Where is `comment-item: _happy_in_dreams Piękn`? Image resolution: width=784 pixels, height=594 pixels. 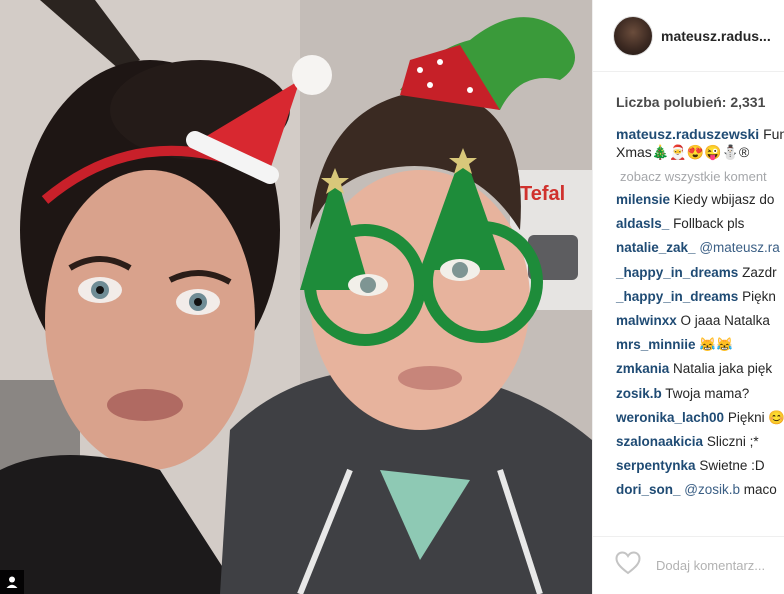 comment-item: _happy_in_dreams Piękn is located at coordinates (688, 297).